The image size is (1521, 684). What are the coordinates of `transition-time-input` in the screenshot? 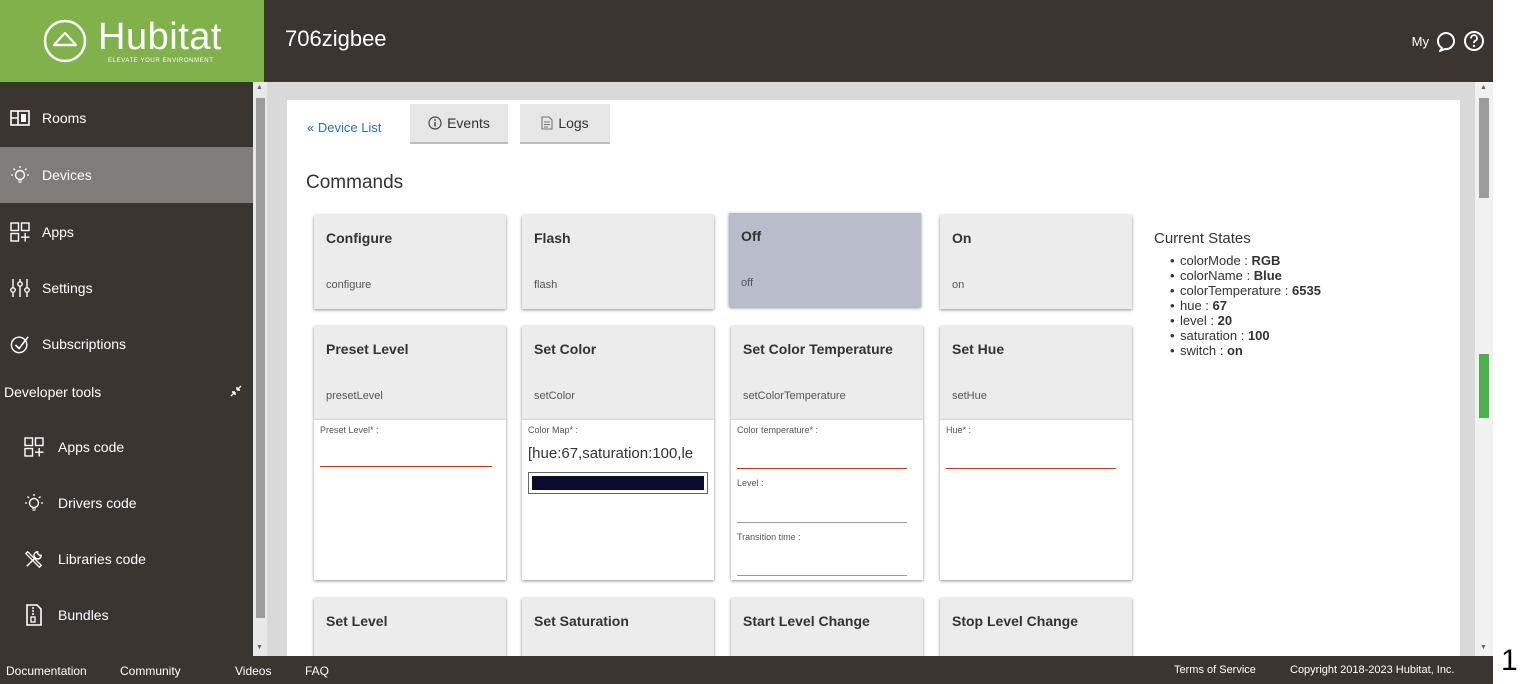 It's located at (822, 575).